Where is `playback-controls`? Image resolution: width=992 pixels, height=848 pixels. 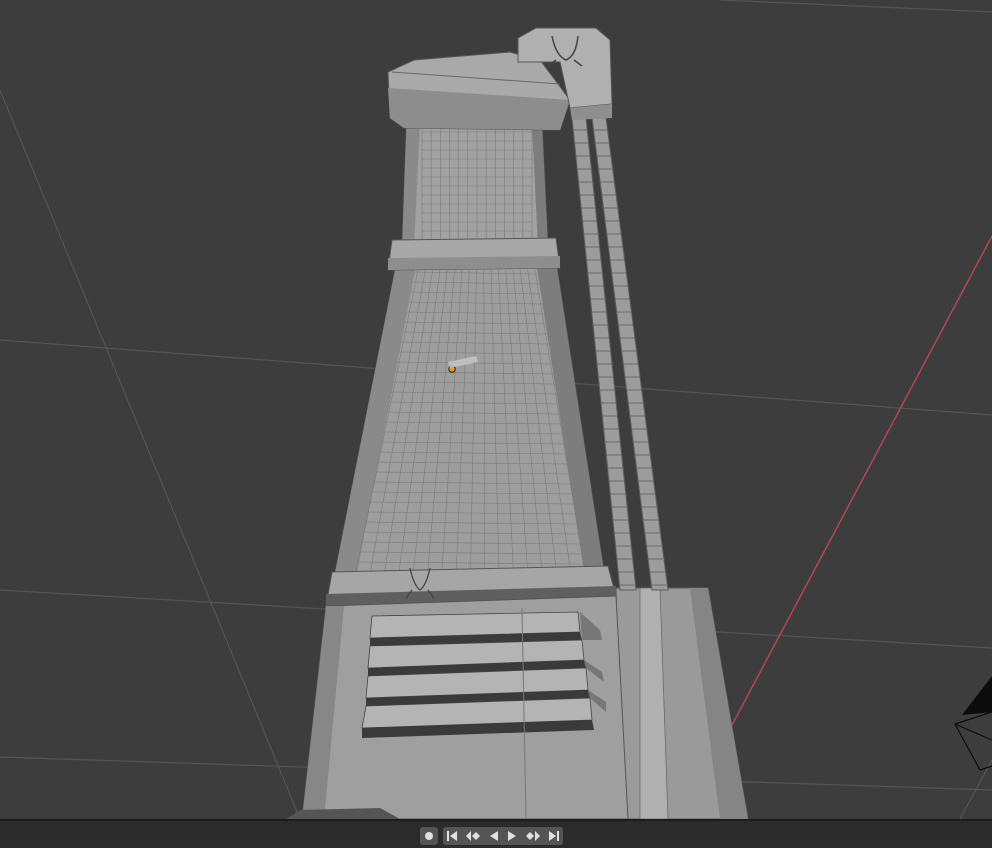
playback-controls is located at coordinates (503, 836).